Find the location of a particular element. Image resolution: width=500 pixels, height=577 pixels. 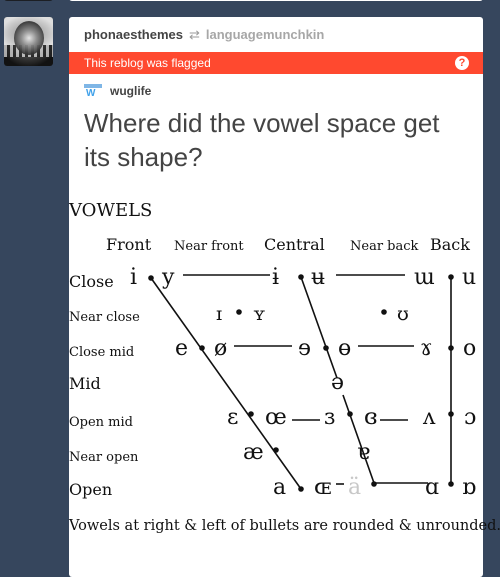

row-open-mid: Open mid is located at coordinates (101, 422).